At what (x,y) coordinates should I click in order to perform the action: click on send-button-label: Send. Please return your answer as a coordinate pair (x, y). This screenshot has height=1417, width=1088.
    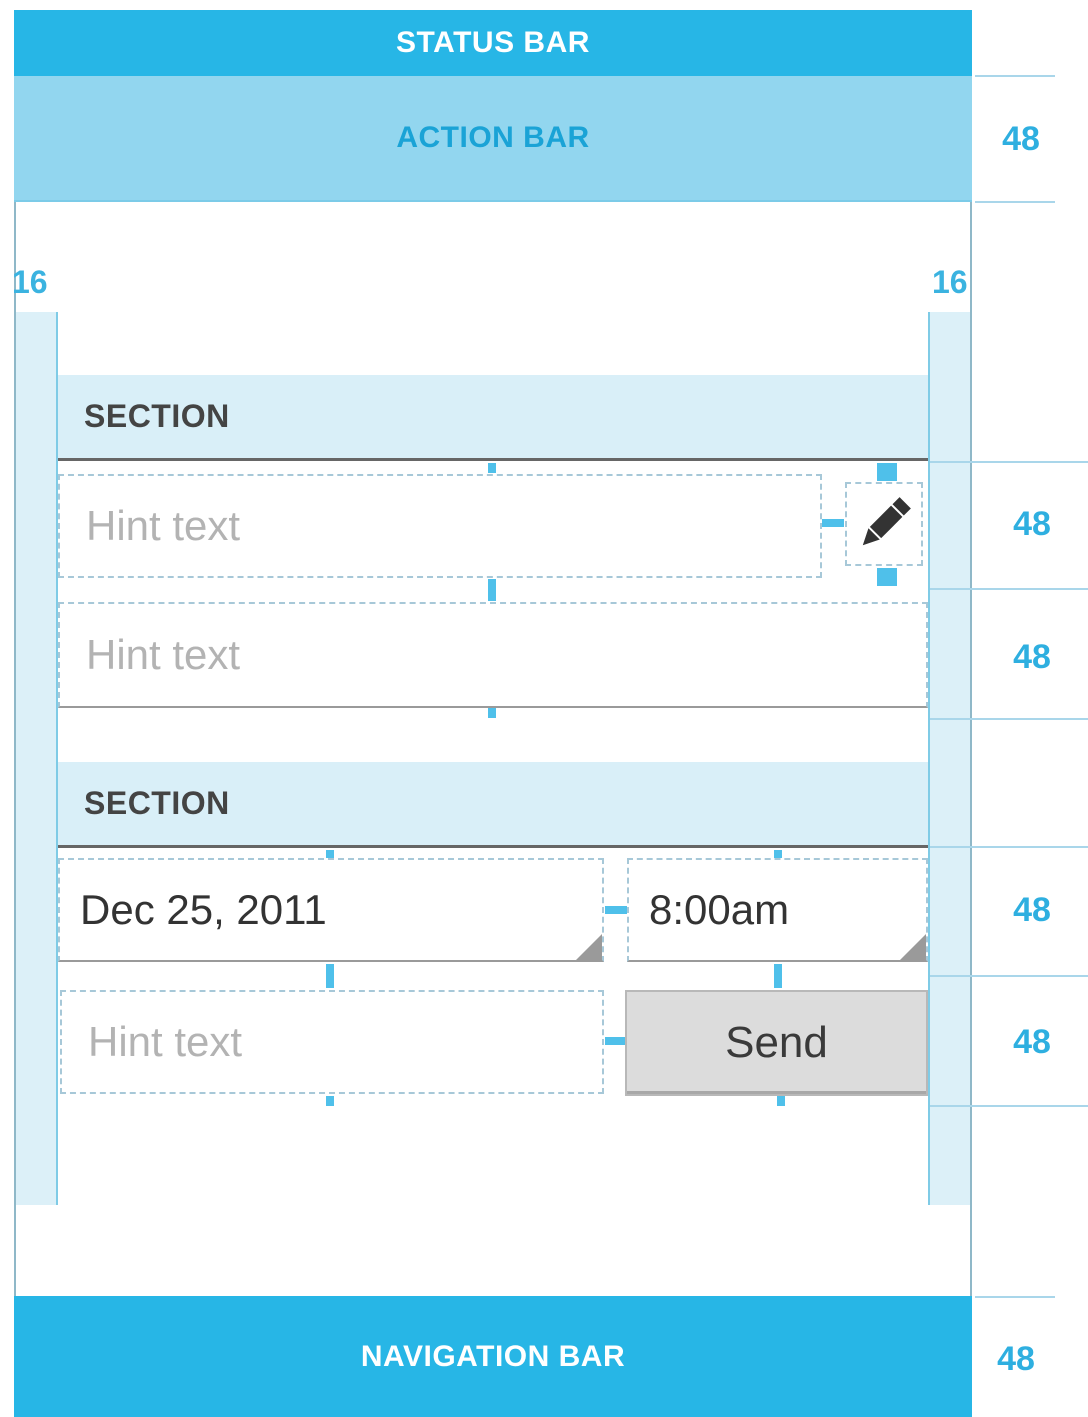
    Looking at the image, I should click on (776, 1042).